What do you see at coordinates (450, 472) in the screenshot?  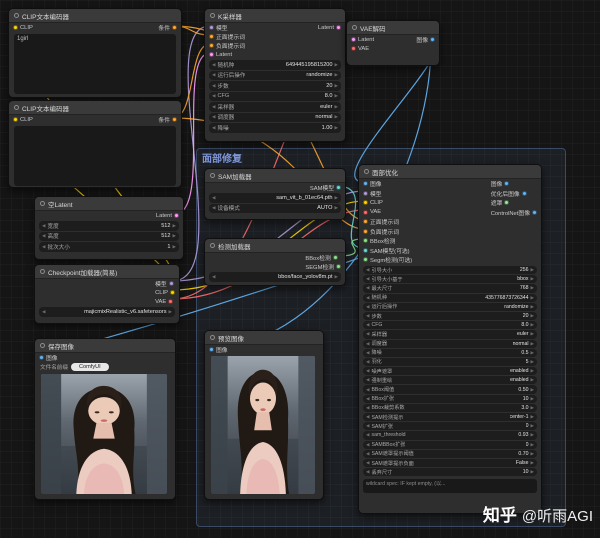 I see `widget-row: ◀ 丢弃尺寸 10 ▶` at bounding box center [450, 472].